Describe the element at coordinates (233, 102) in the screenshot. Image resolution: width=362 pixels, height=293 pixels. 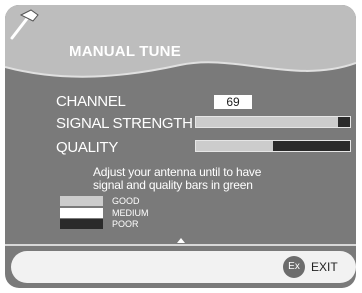
I see `channel-value: 69` at that location.